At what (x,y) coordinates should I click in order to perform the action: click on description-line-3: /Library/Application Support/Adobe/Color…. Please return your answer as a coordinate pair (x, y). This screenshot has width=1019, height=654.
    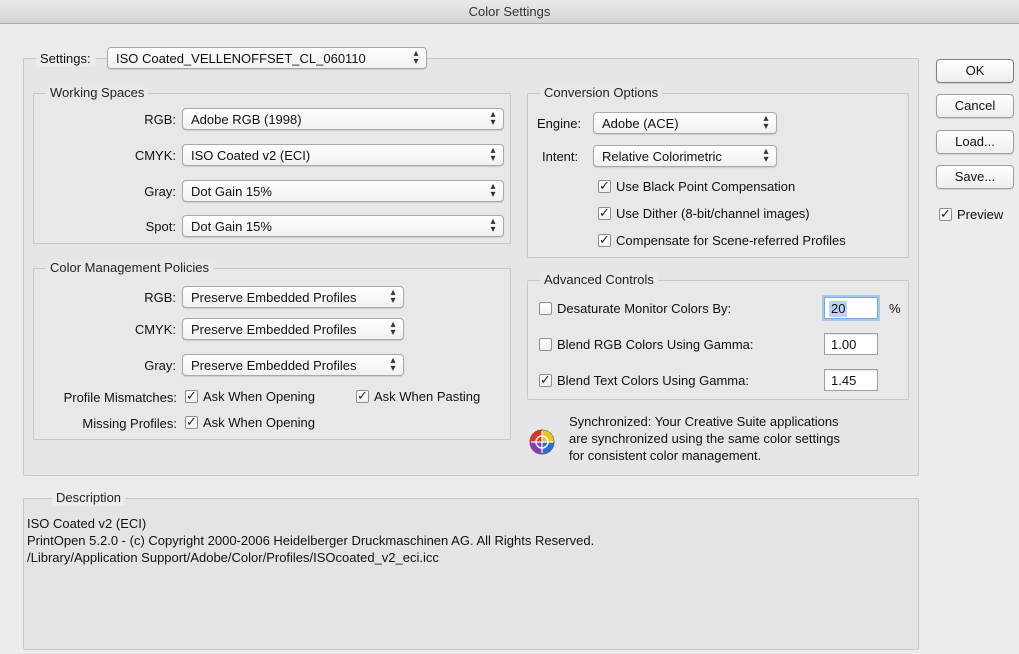
    Looking at the image, I should click on (233, 557).